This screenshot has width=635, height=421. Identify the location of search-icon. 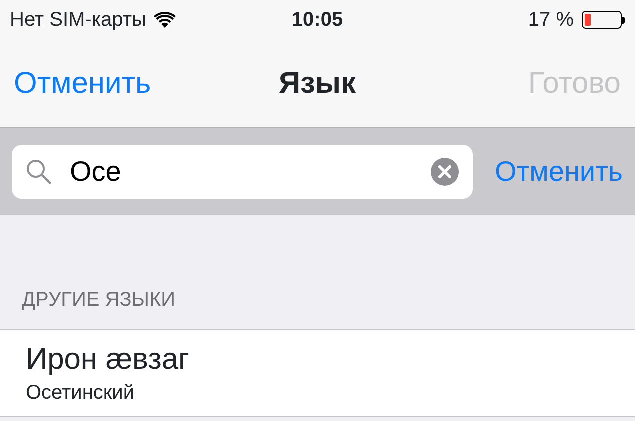
(39, 171).